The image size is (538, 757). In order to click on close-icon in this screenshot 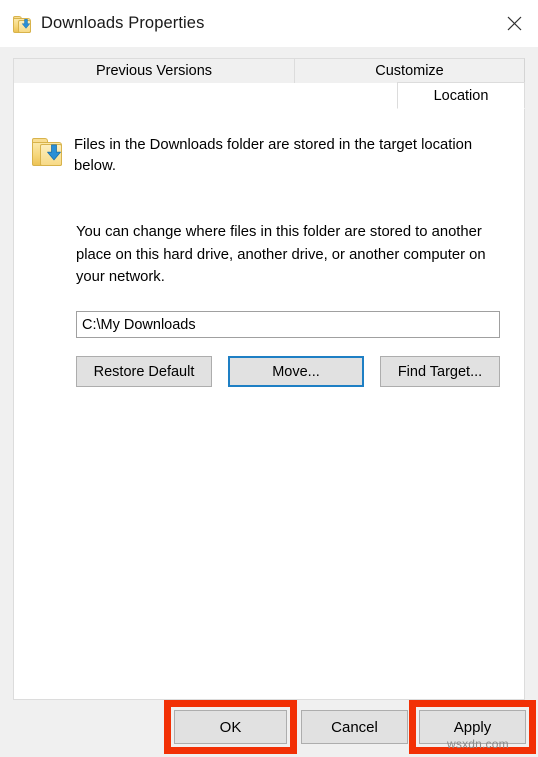, I will do `click(514, 23)`.